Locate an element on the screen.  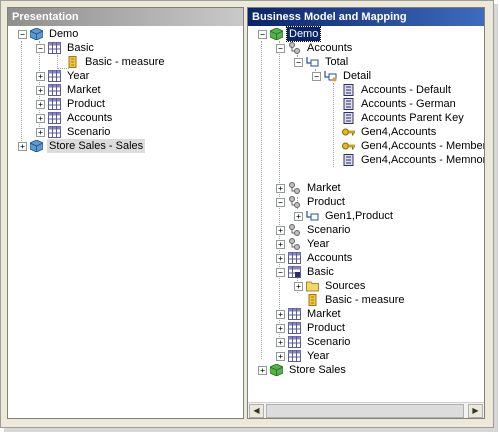
tree-node-product-dimension: − Product is located at coordinates (311, 202).